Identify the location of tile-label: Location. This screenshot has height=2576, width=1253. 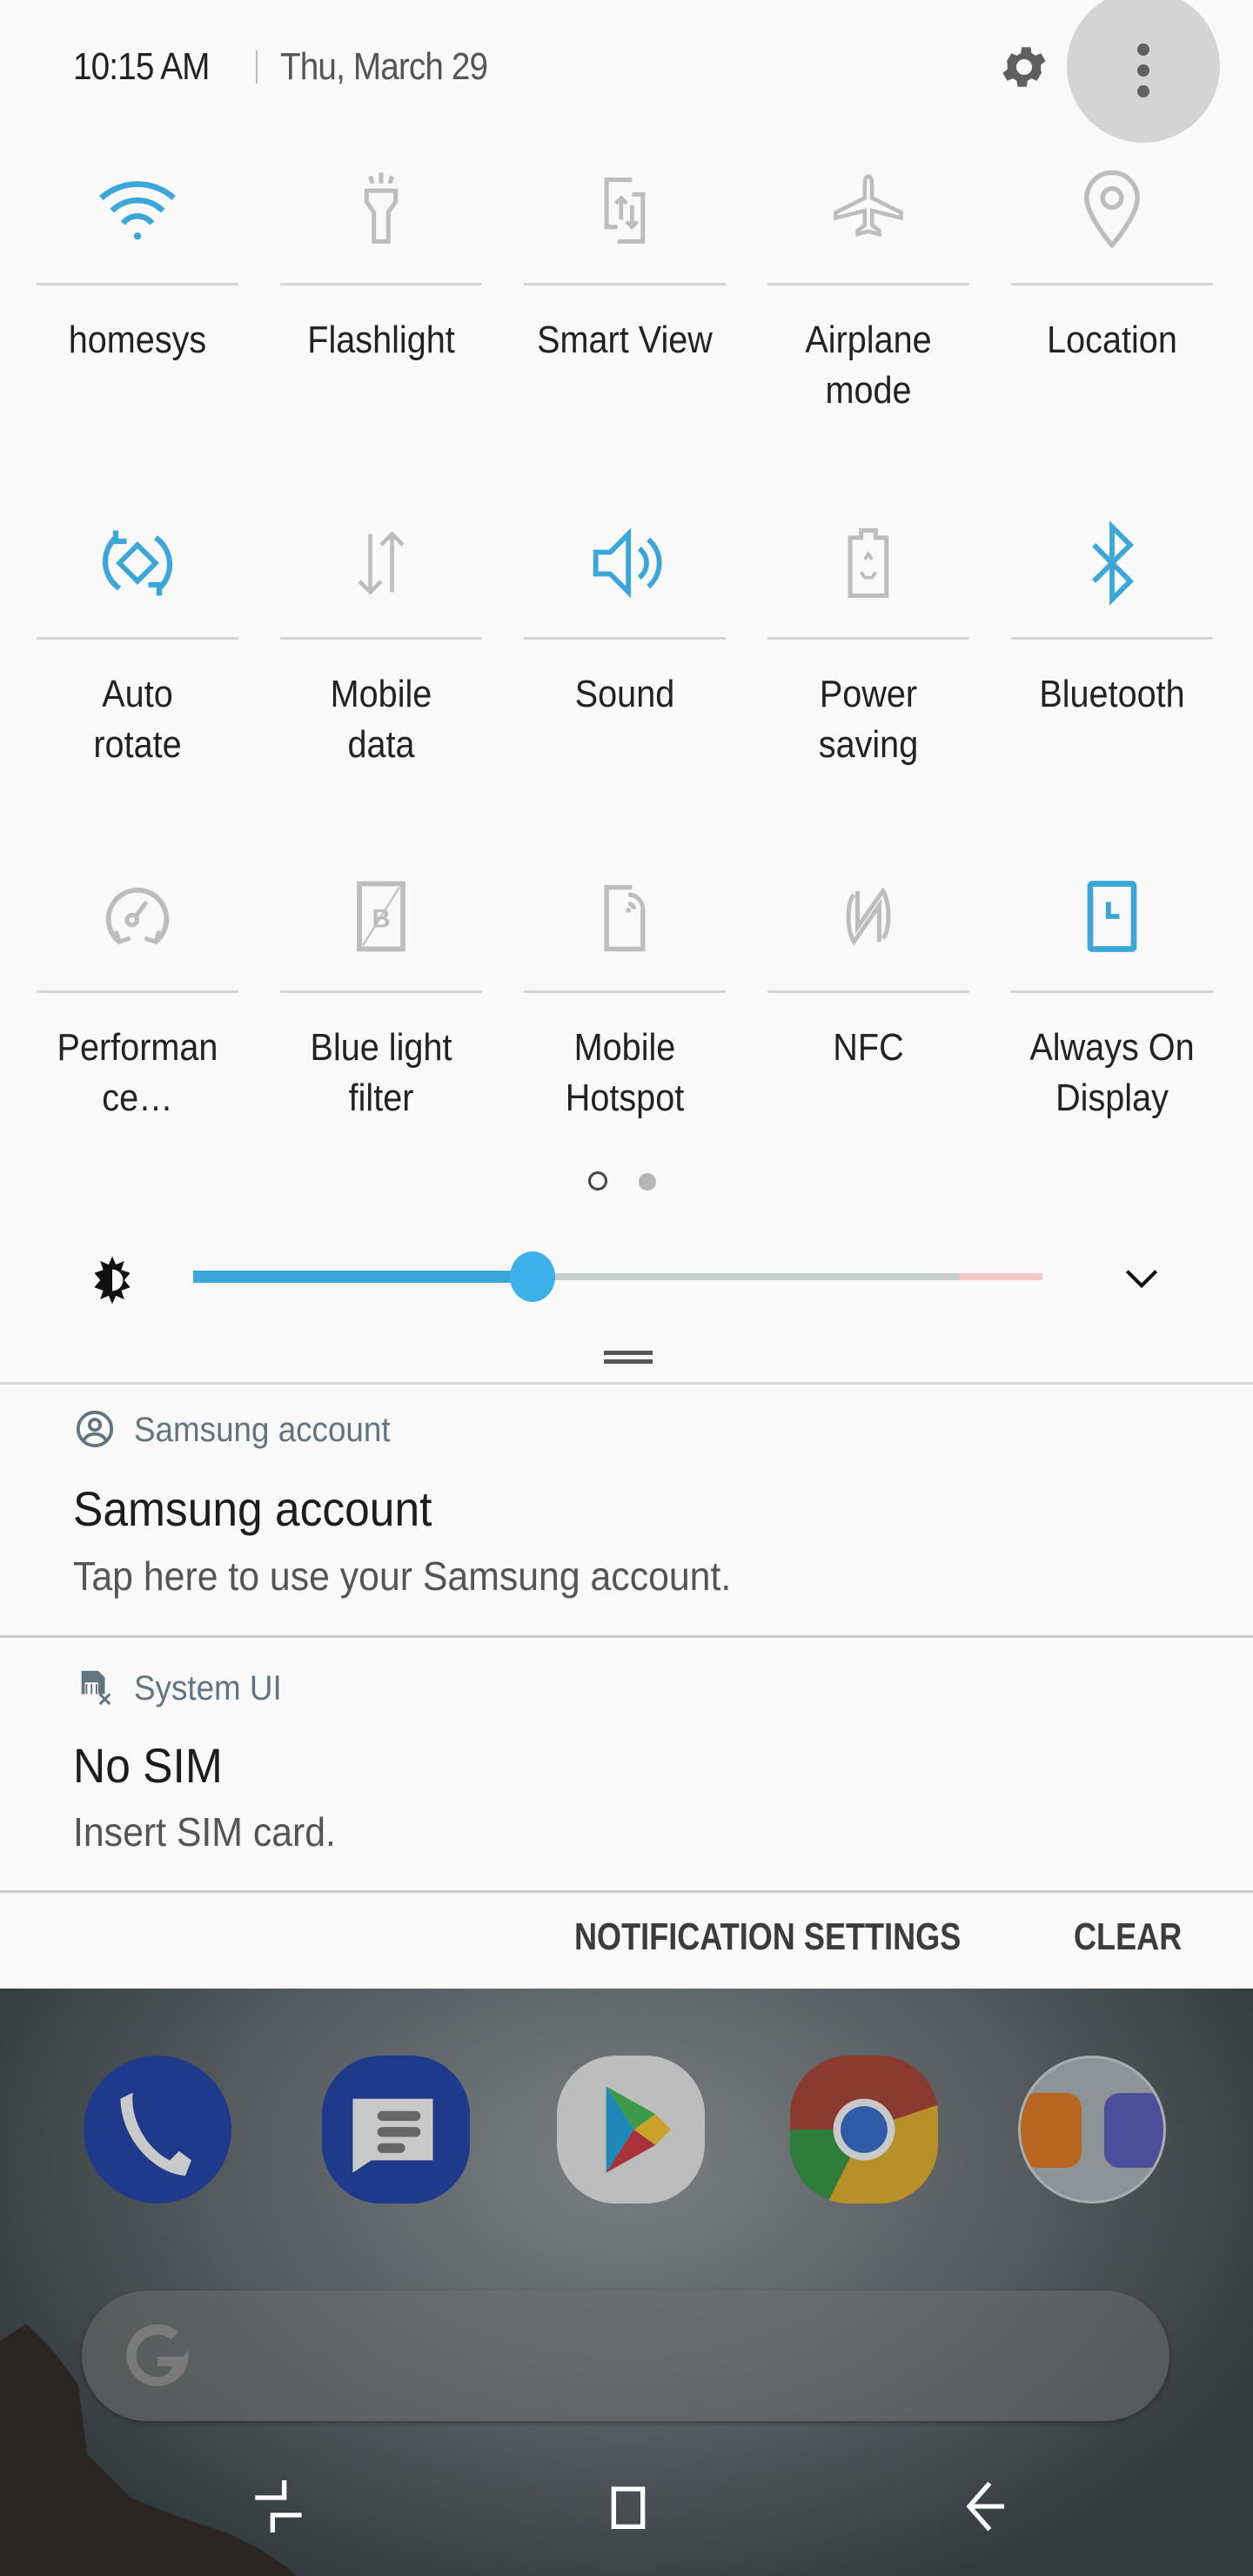
(1112, 340).